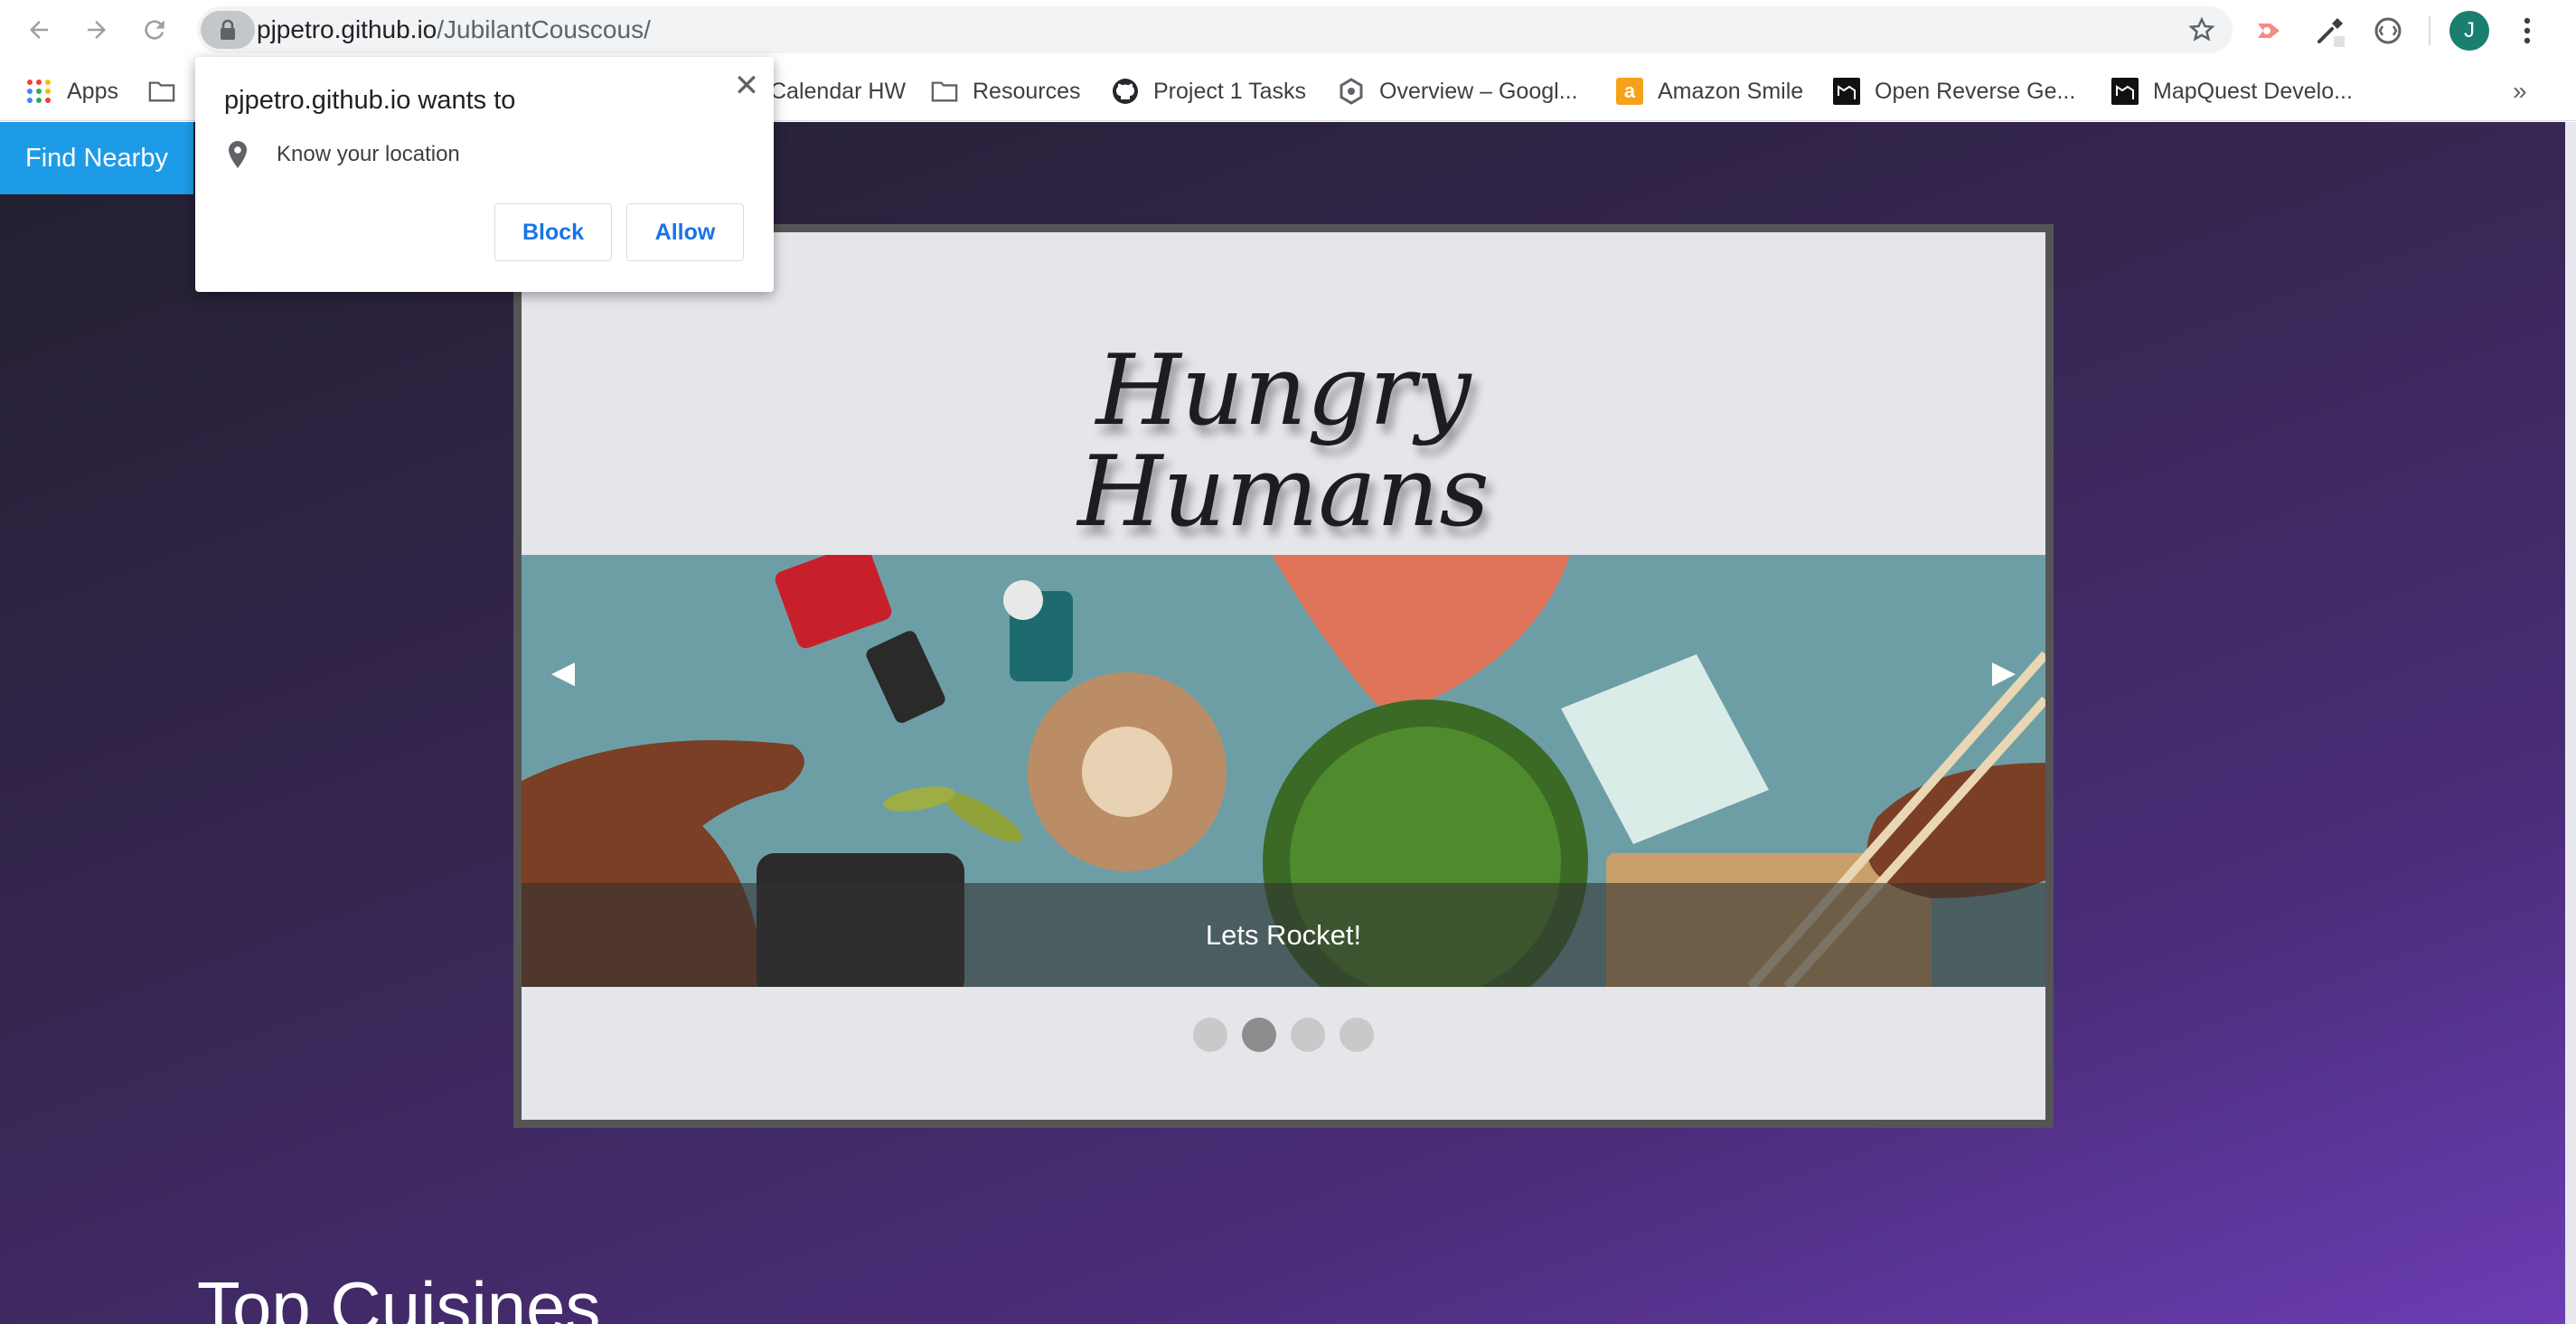 Image resolution: width=2576 pixels, height=1324 pixels. What do you see at coordinates (1027, 91) in the screenshot?
I see `bookmark-label: Resources` at bounding box center [1027, 91].